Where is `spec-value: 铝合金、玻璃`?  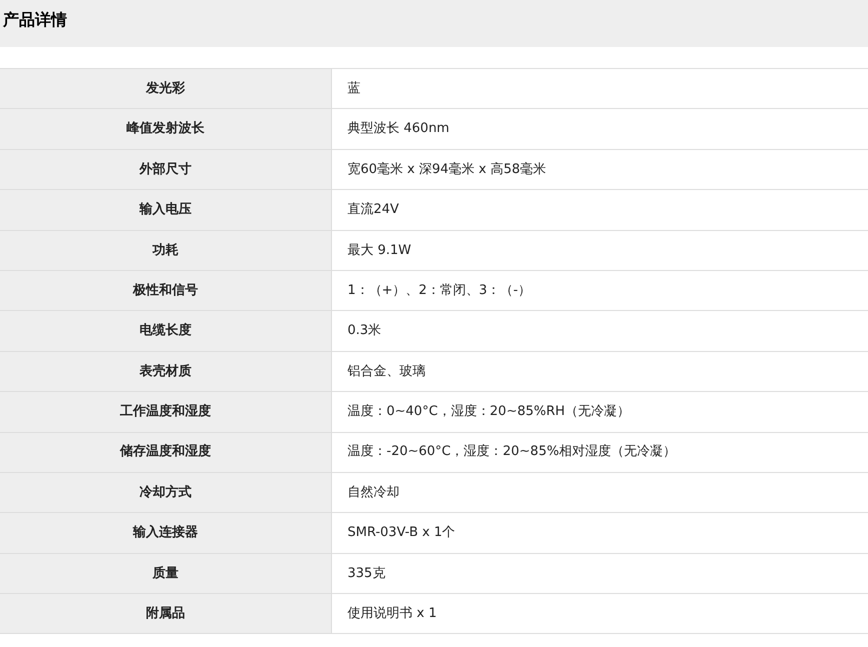 spec-value: 铝合金、玻璃 is located at coordinates (599, 371).